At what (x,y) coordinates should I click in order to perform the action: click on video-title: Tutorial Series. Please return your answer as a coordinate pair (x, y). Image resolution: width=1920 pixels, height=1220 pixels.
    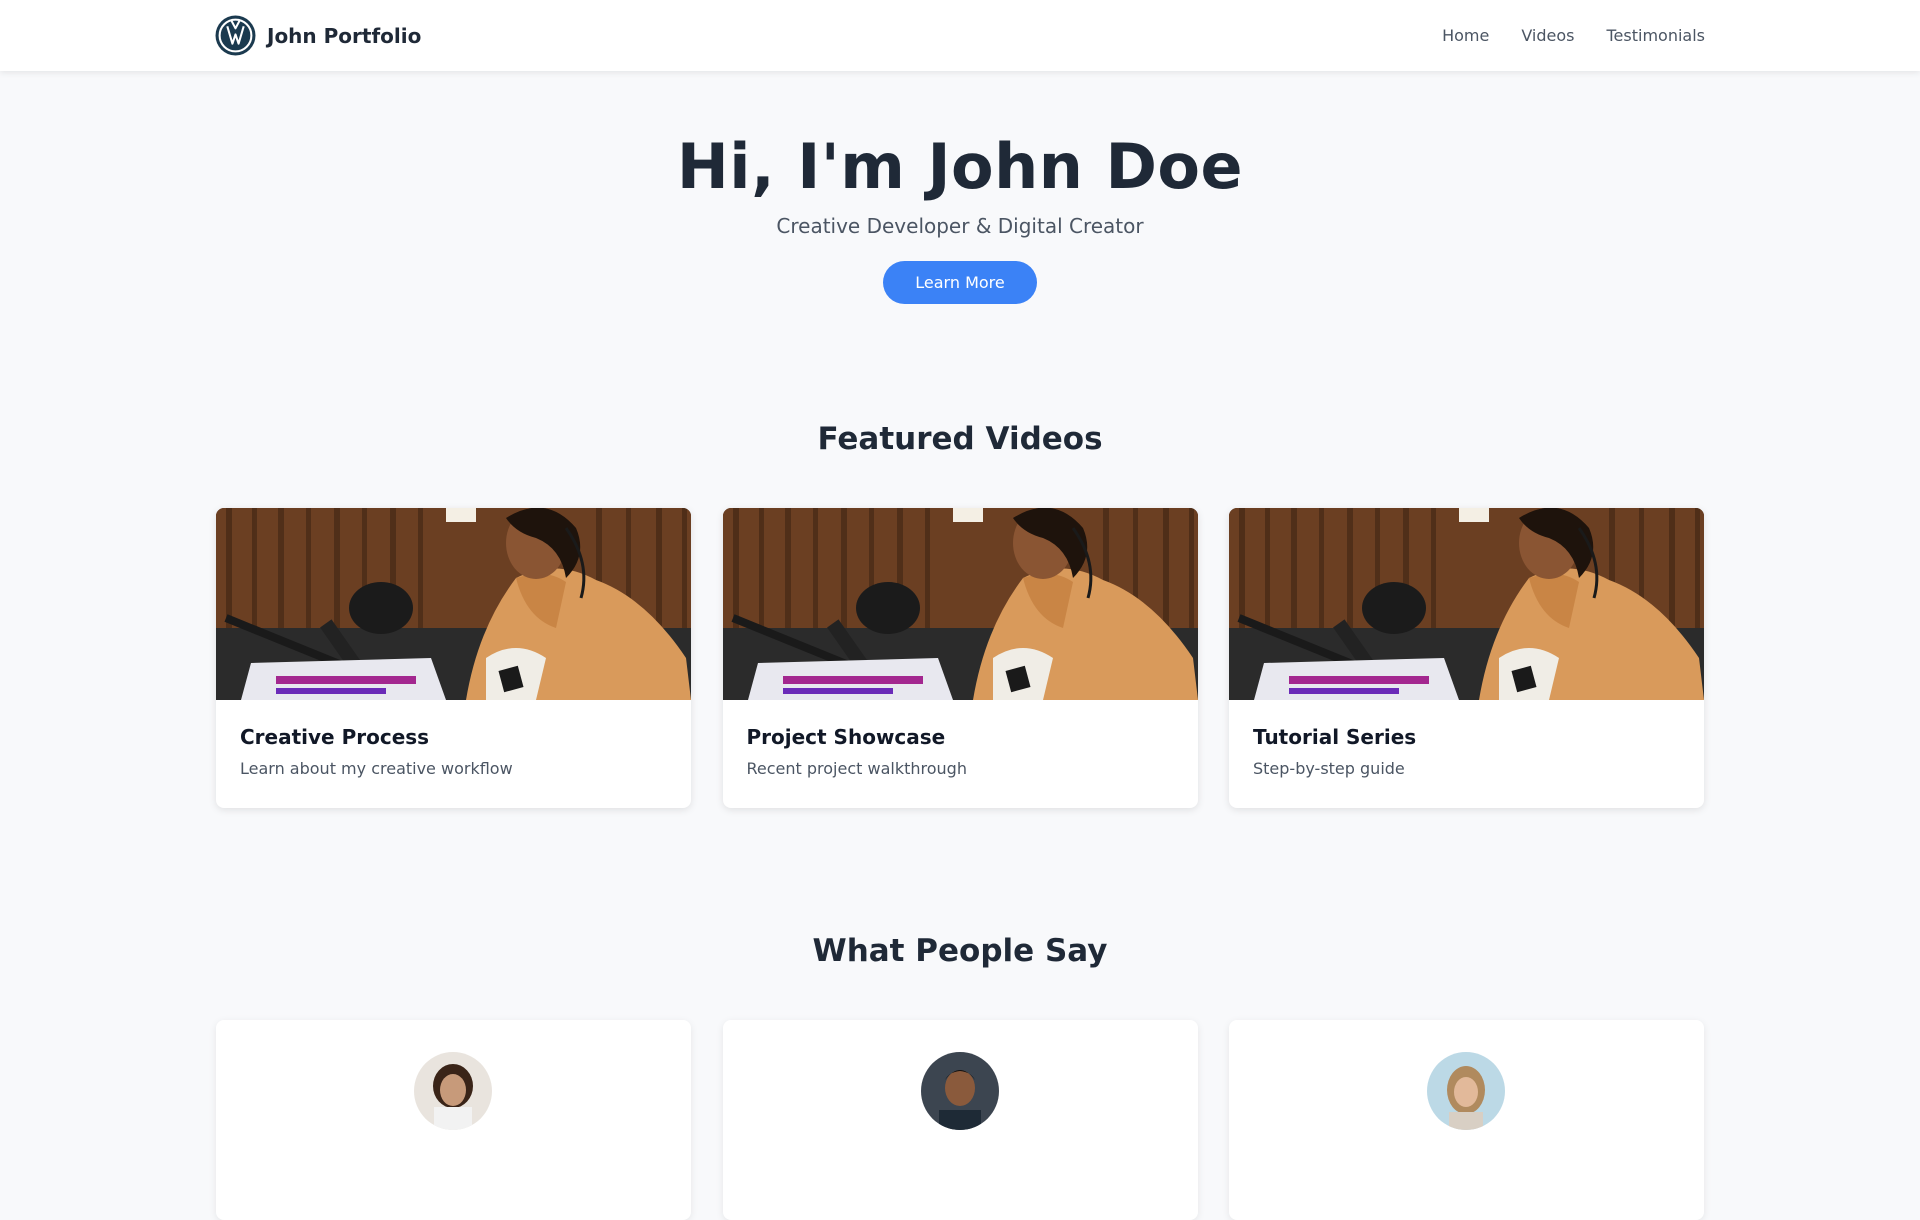
    Looking at the image, I should click on (1335, 737).